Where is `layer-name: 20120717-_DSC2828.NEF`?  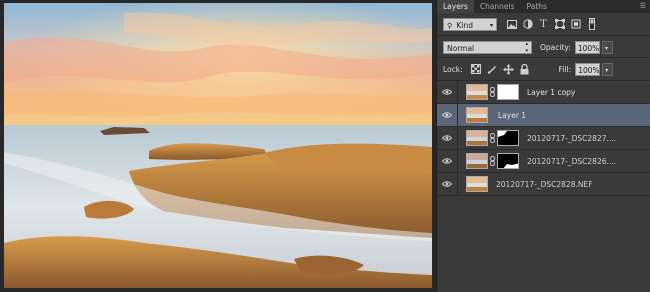
layer-name: 20120717-_DSC2828.NEF is located at coordinates (544, 184).